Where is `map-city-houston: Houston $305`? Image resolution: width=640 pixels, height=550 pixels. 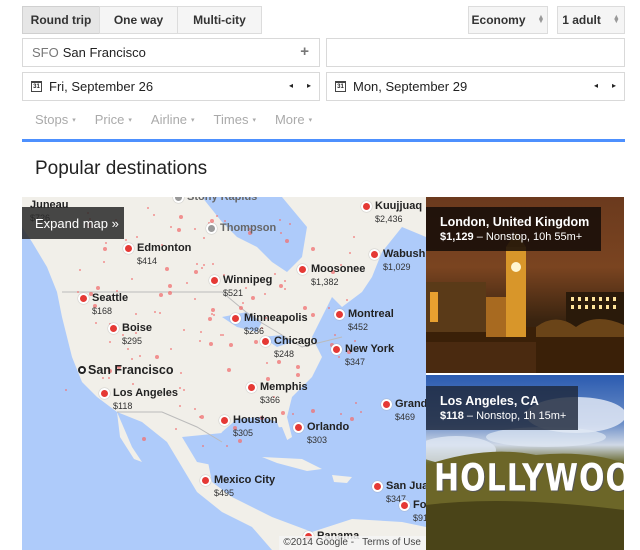
map-city-houston: Houston $305 is located at coordinates (248, 426).